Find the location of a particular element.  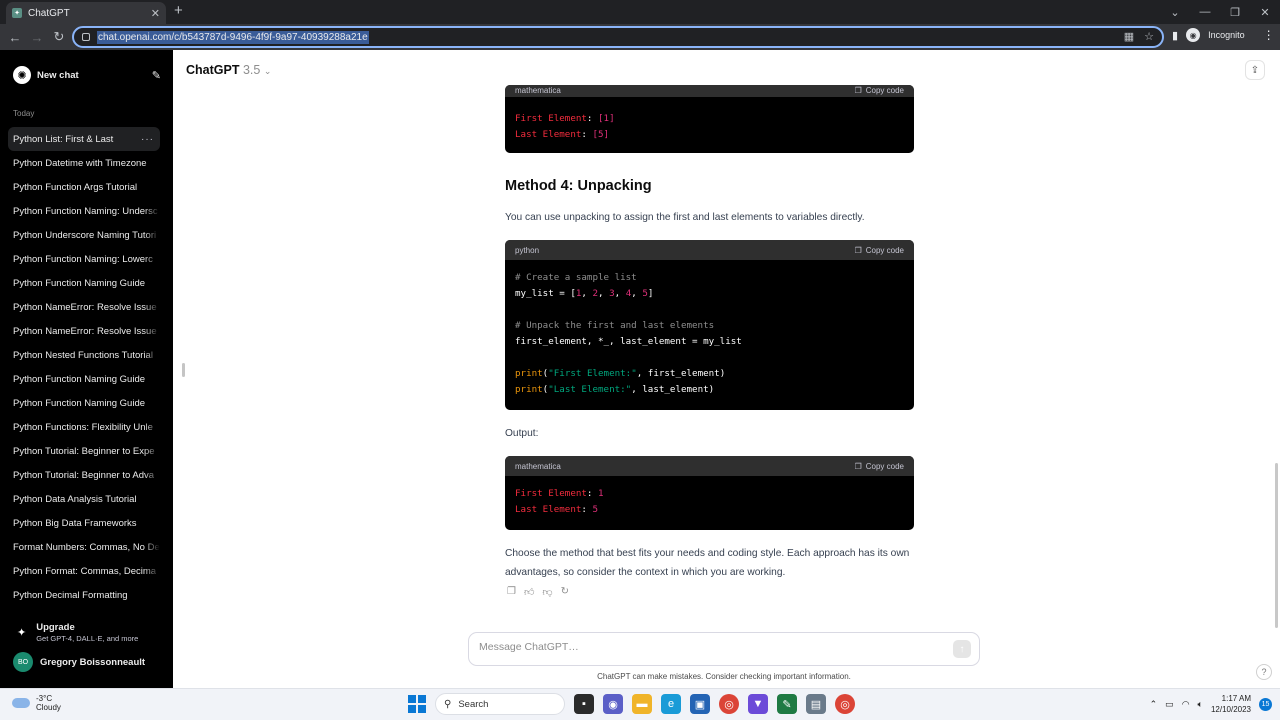

message-composer: ↑ is located at coordinates (724, 649).